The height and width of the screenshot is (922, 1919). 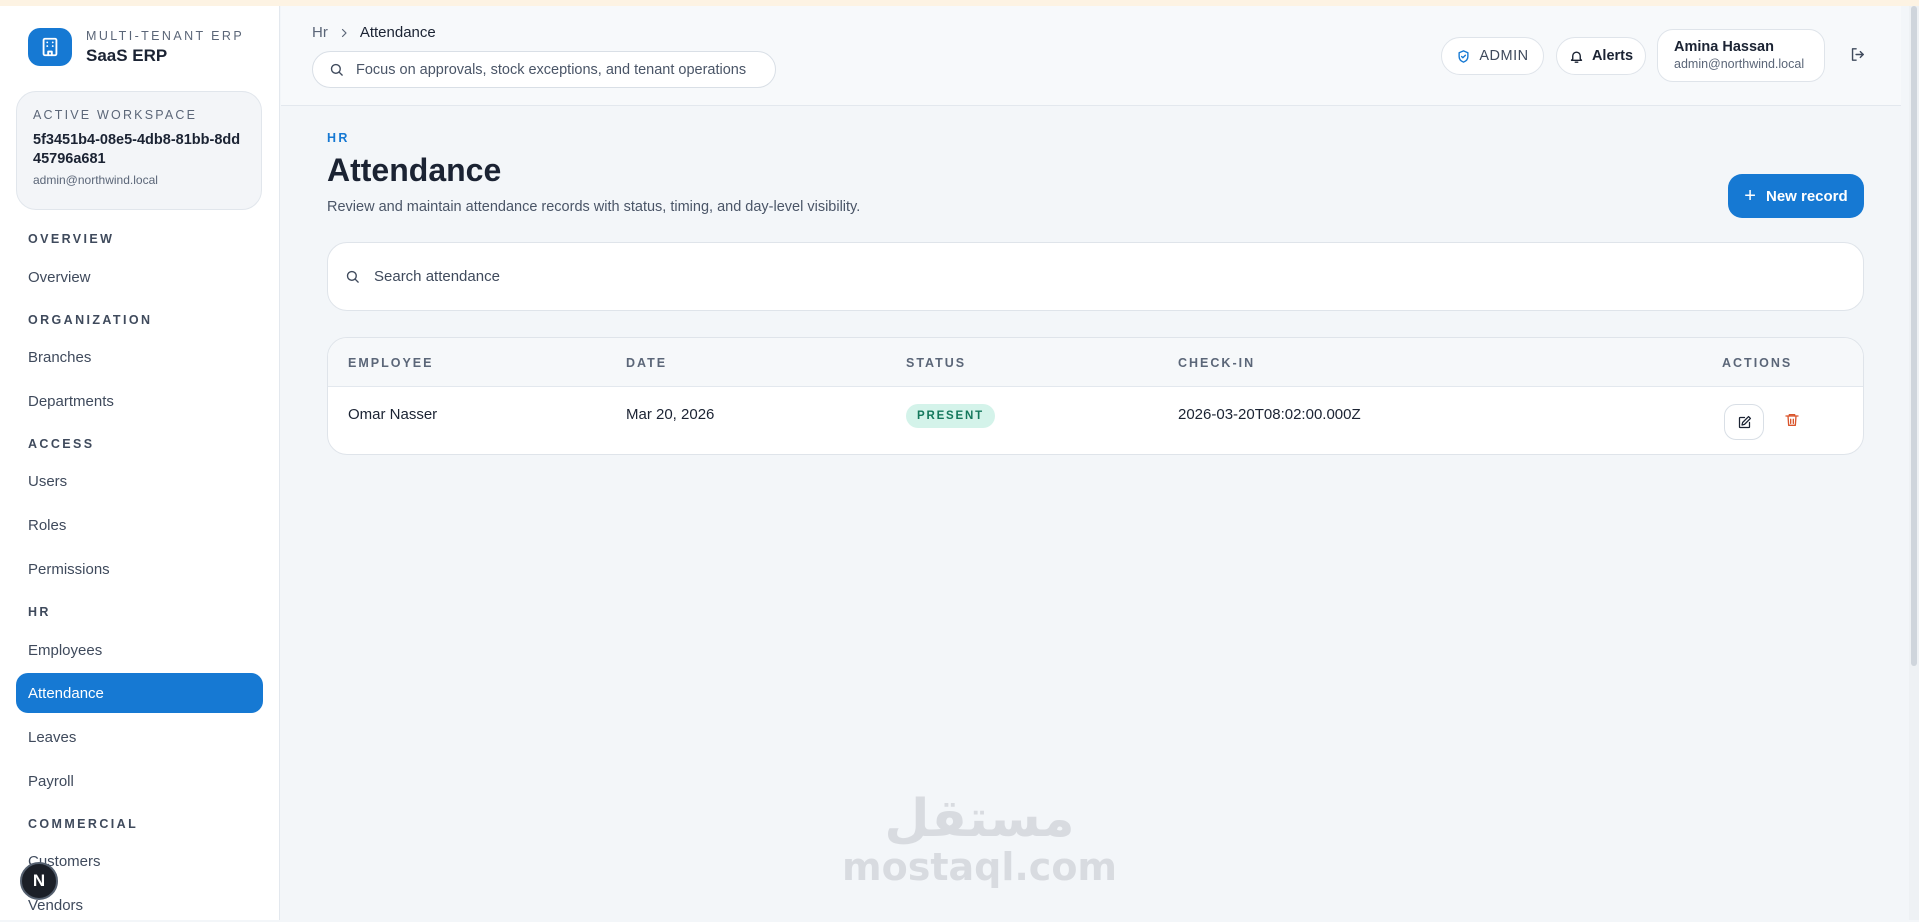 What do you see at coordinates (39, 881) in the screenshot?
I see `dev-tools-badge: N` at bounding box center [39, 881].